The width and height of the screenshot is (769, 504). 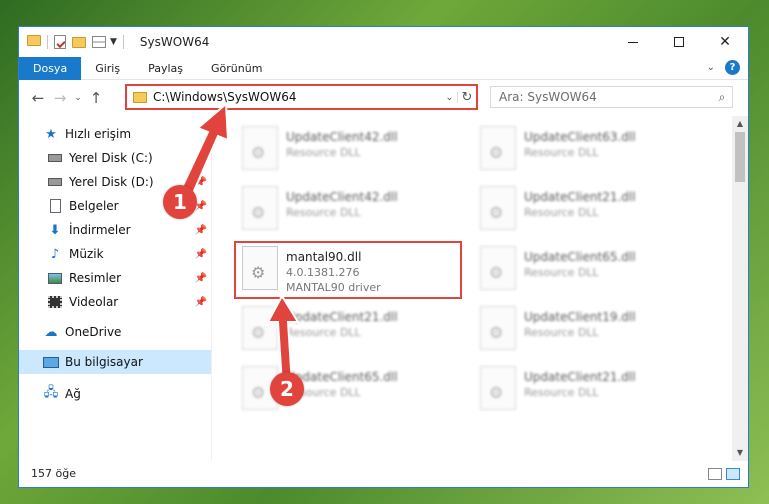 I want to click on callout-step-1: 1, so click(x=180, y=202).